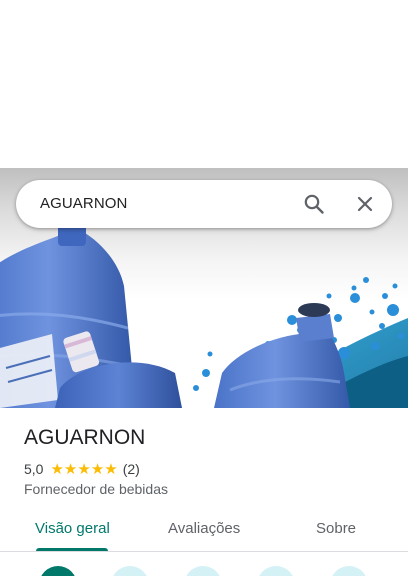  I want to click on action-button-save, so click(276, 571).